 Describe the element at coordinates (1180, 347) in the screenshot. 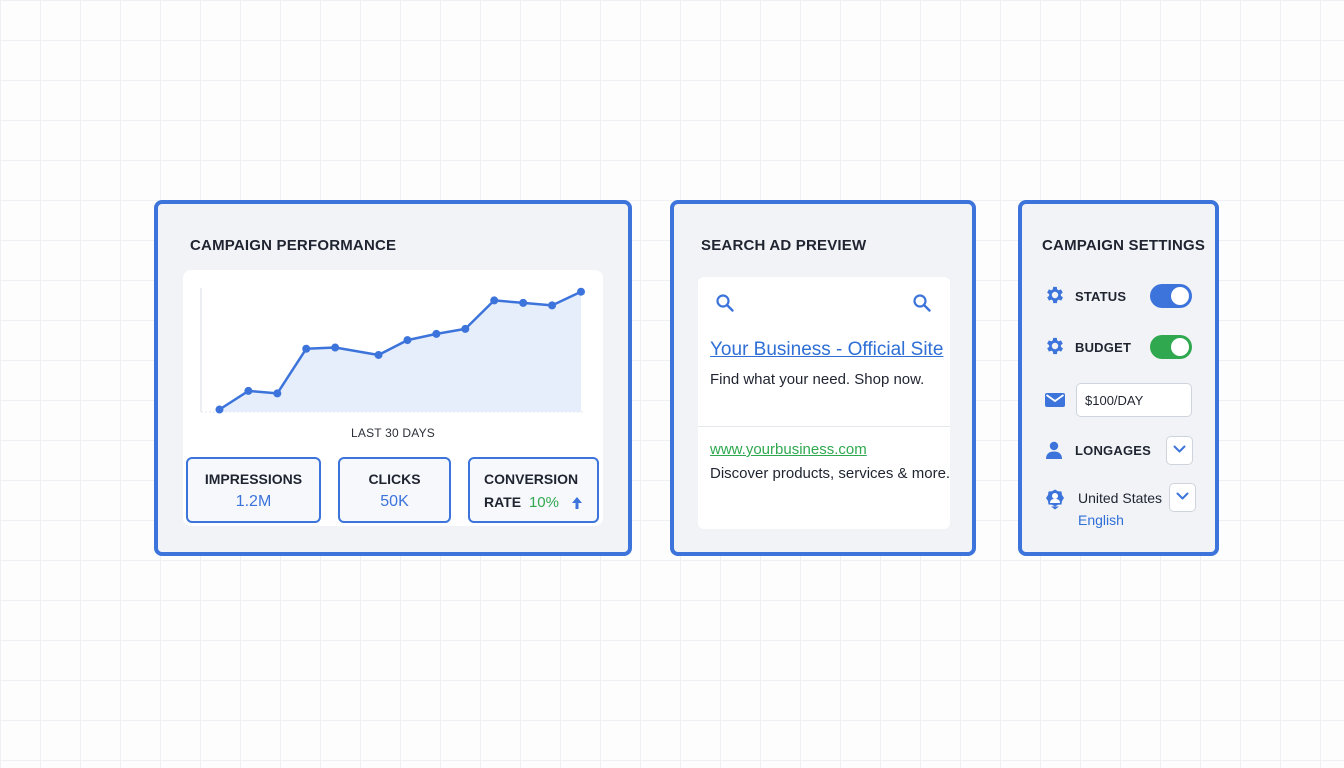

I see `budget-toggle-knob` at that location.